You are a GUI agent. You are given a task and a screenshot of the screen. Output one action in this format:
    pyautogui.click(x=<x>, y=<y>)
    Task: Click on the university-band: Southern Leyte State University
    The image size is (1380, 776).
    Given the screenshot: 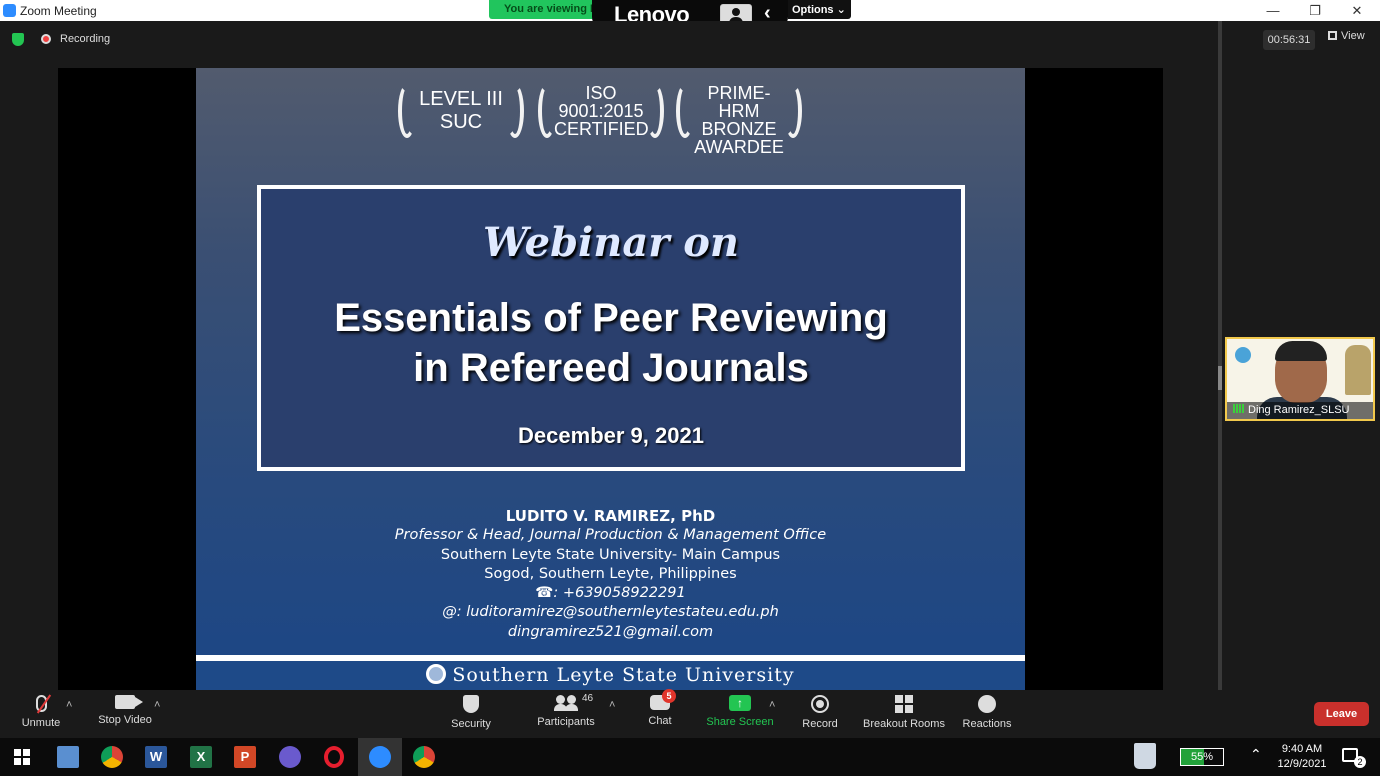 What is the action you would take?
    pyautogui.click(x=610, y=672)
    